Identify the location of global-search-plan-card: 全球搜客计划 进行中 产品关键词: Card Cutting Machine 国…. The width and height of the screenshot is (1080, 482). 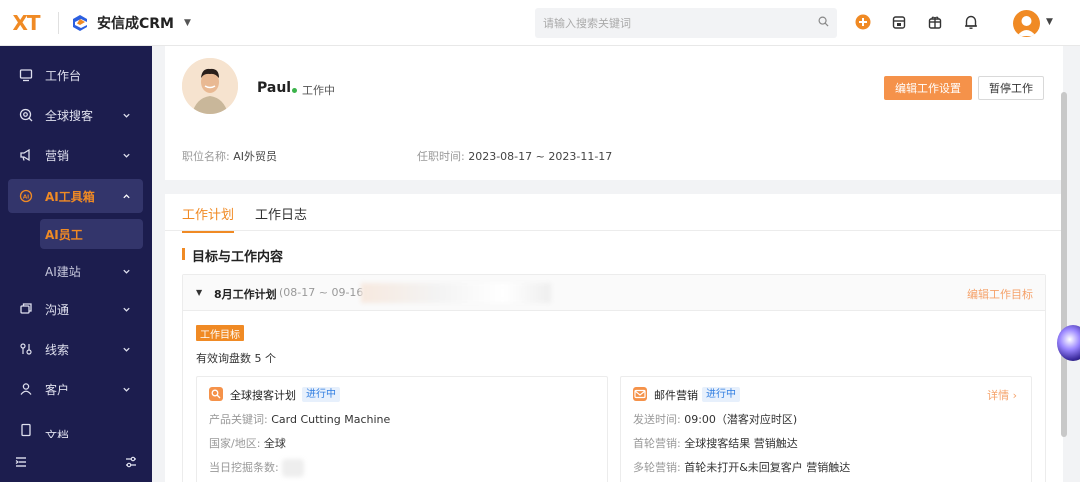
(402, 429).